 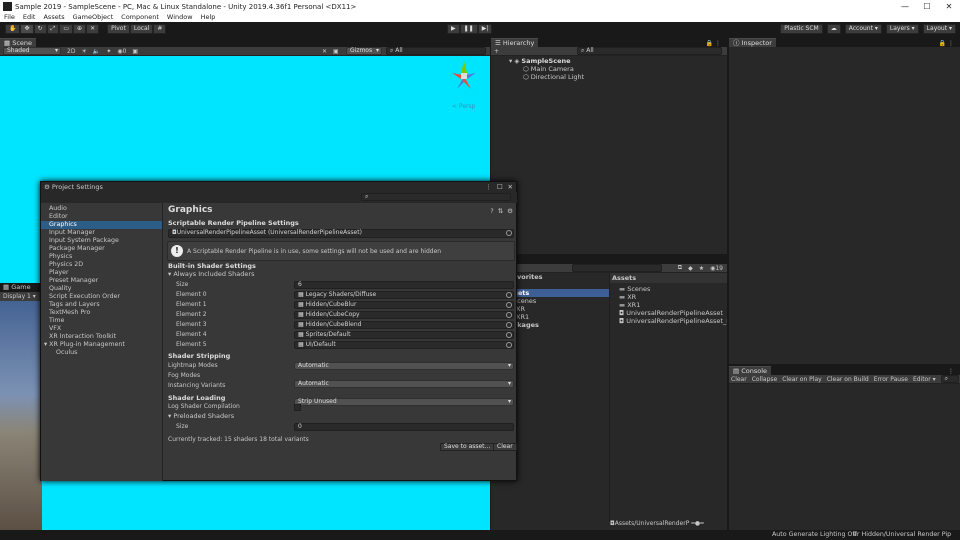 What do you see at coordinates (673, 321) in the screenshot?
I see `asset-item: ◘ UniversalRenderPipelineAsset_Re` at bounding box center [673, 321].